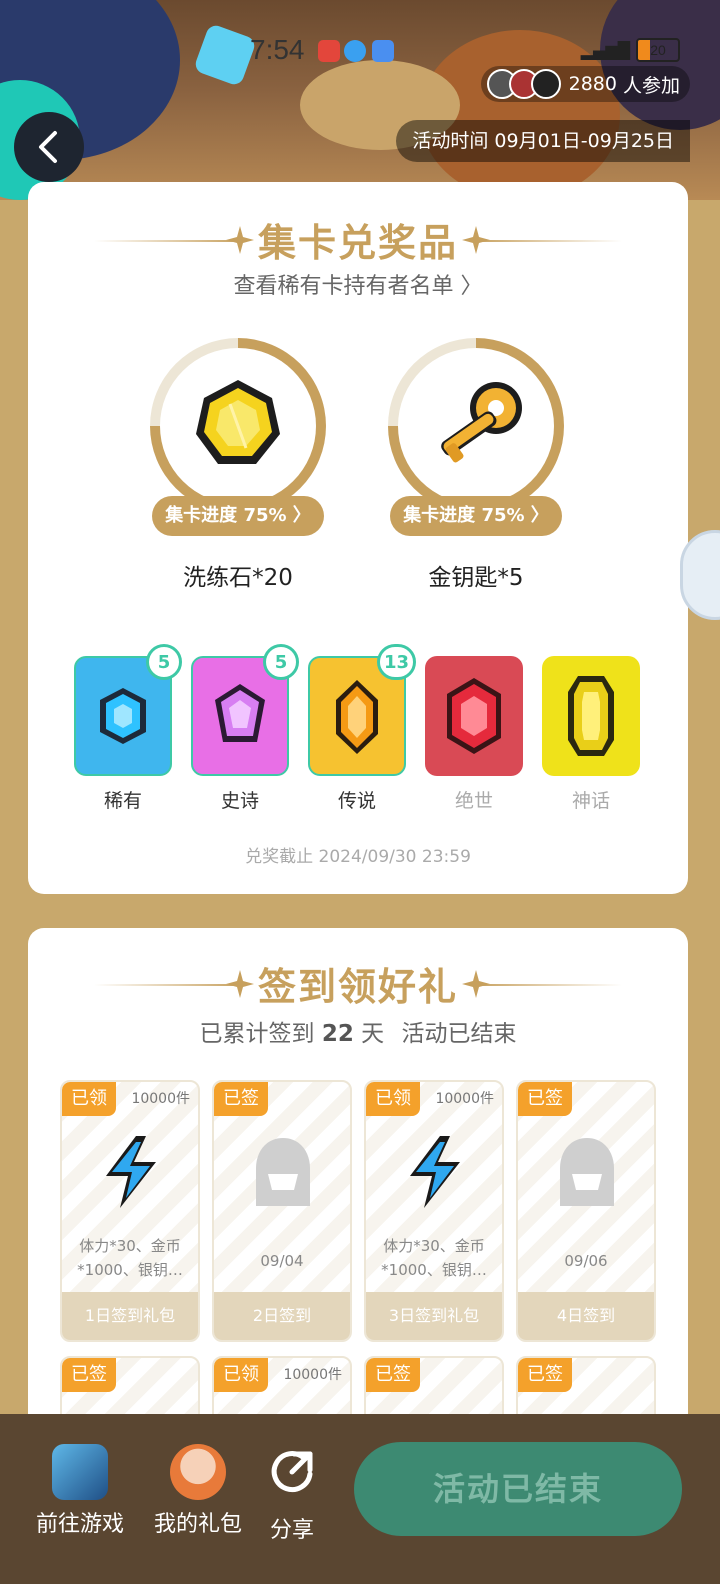 This screenshot has width=720, height=1584. What do you see at coordinates (591, 716) in the screenshot?
I see `yellow-crystal-icon` at bounding box center [591, 716].